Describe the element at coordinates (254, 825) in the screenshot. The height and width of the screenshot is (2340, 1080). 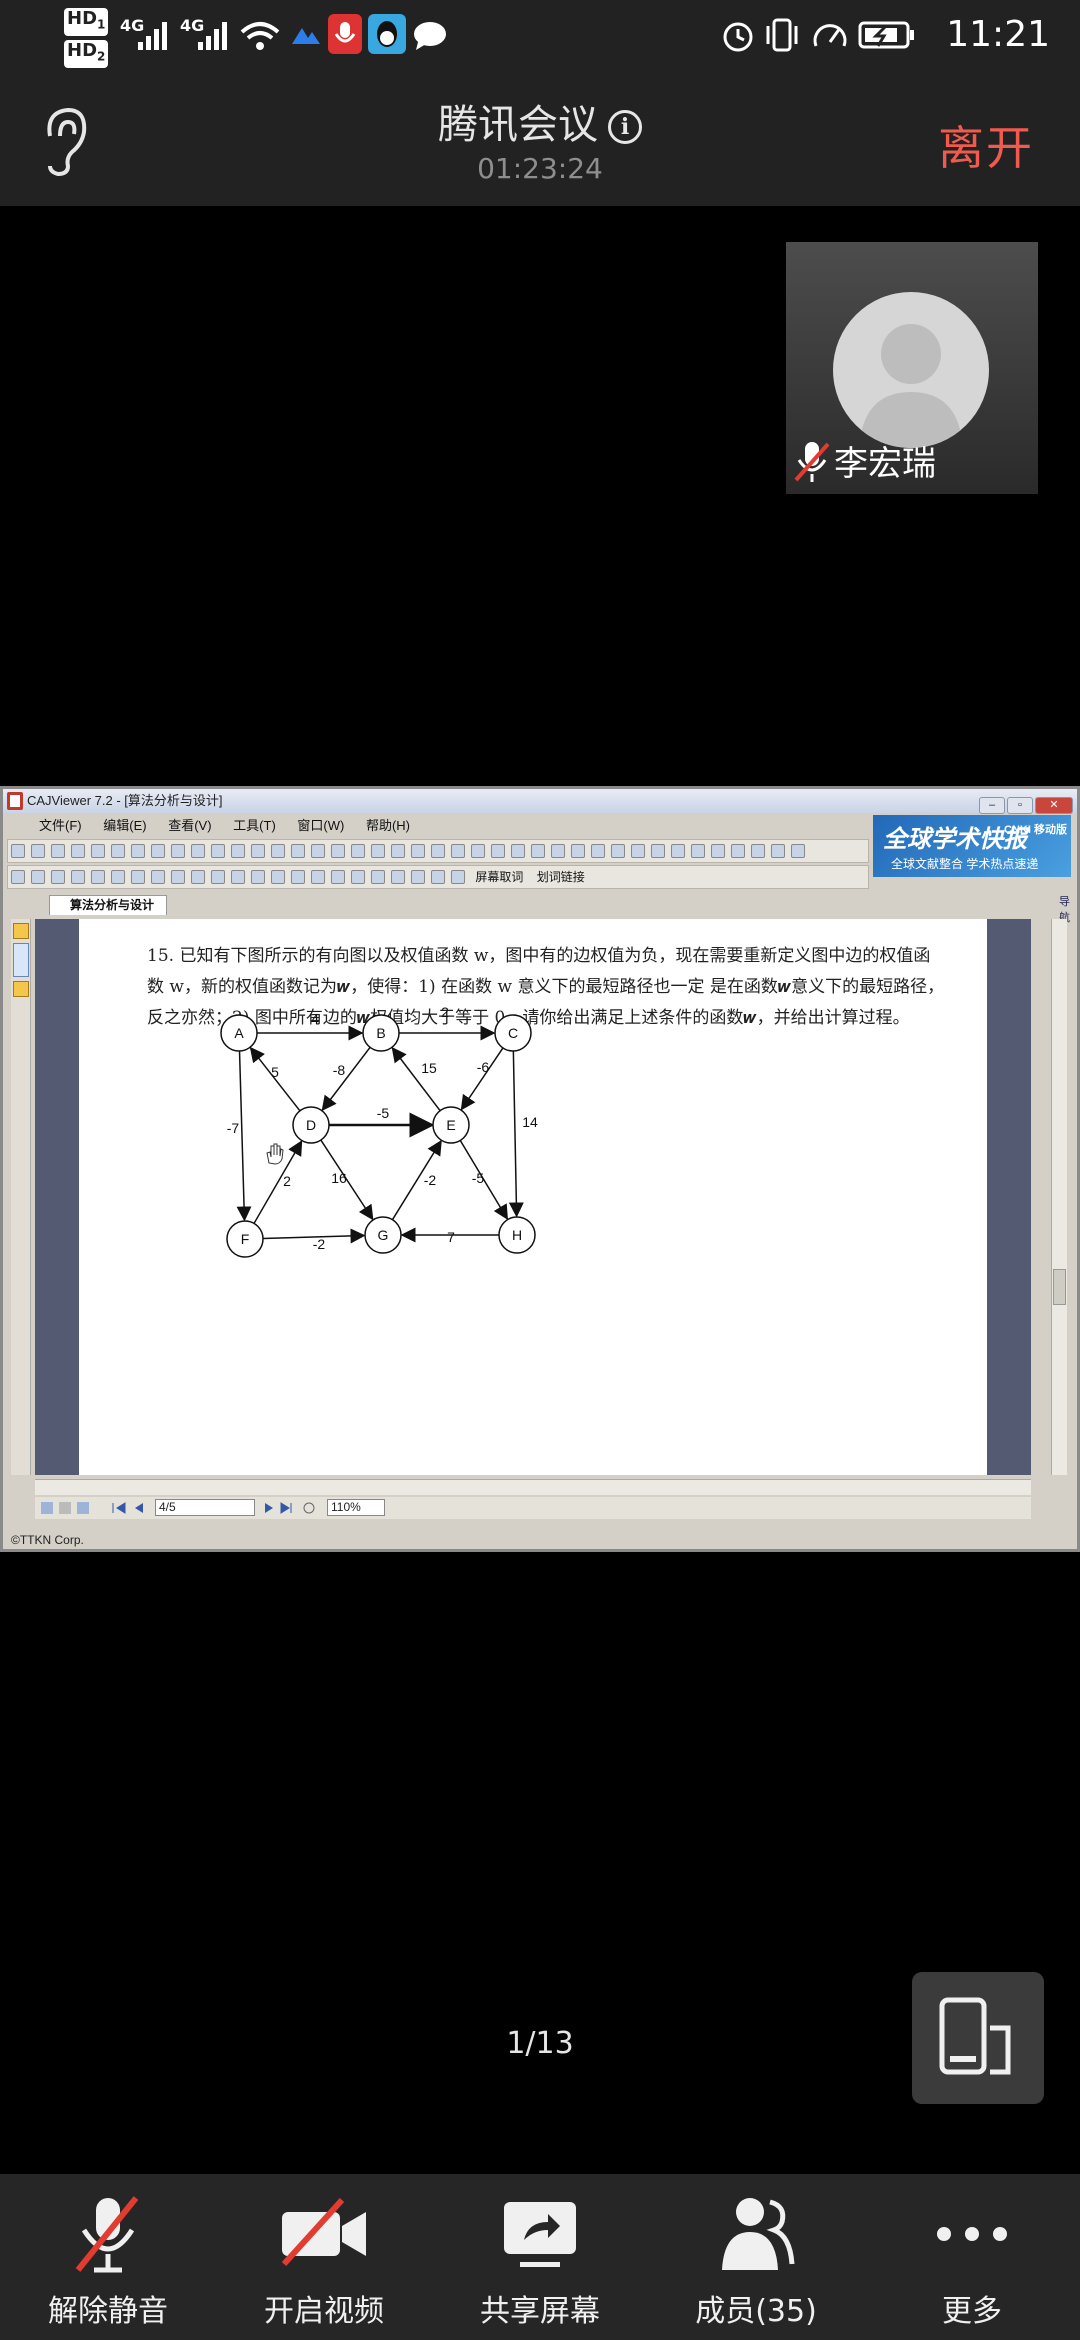
I see `menu-tools: 工具(T)` at that location.